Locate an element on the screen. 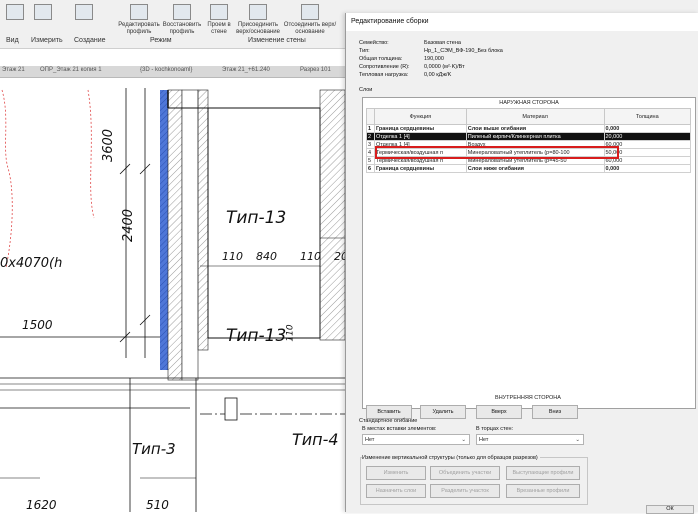 This screenshot has height=514, width=698. col-thickness: Толщина is located at coordinates (647, 116).